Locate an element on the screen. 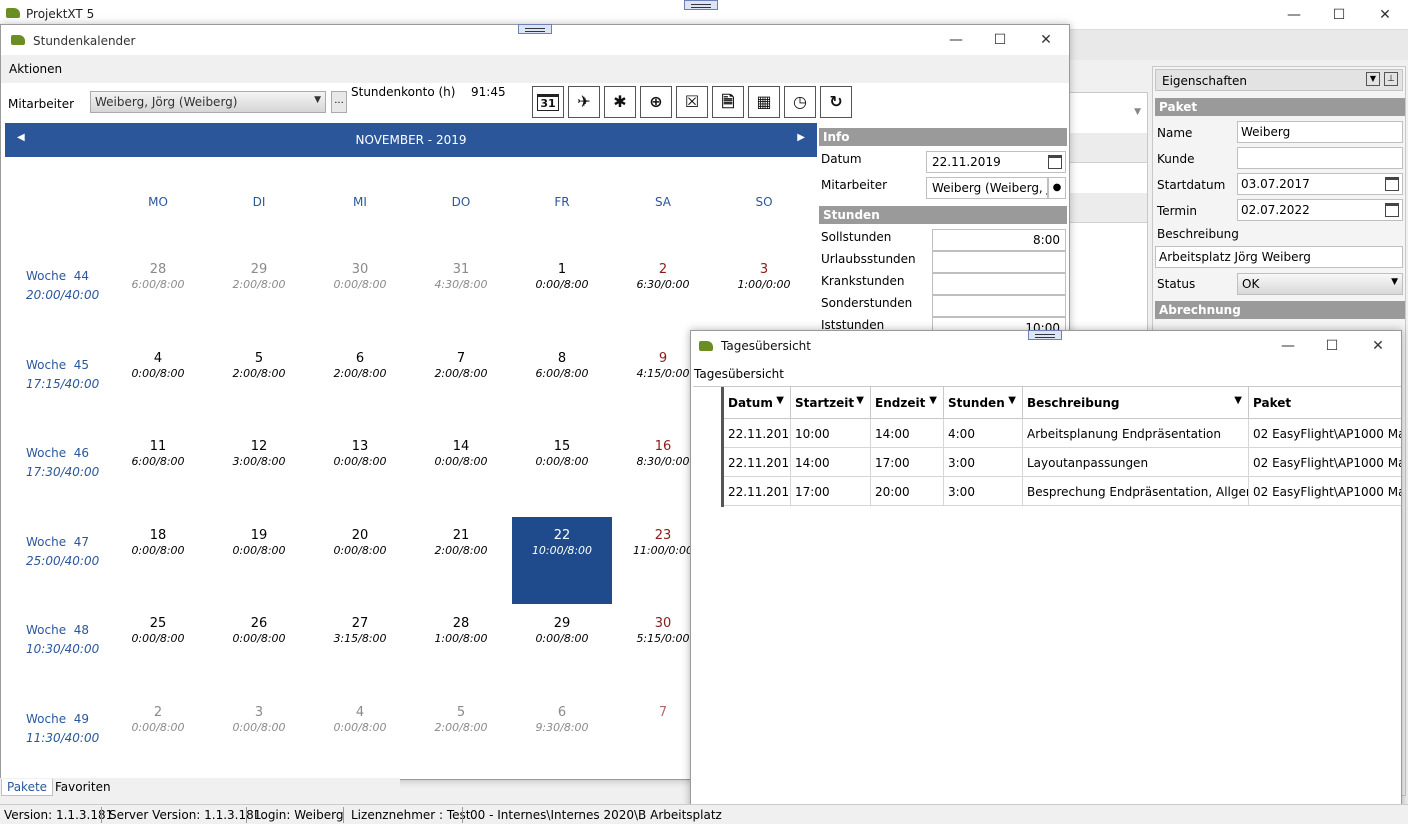 This screenshot has height=824, width=1408. calendar-day: 3 1:00/0:00 is located at coordinates (764, 294).